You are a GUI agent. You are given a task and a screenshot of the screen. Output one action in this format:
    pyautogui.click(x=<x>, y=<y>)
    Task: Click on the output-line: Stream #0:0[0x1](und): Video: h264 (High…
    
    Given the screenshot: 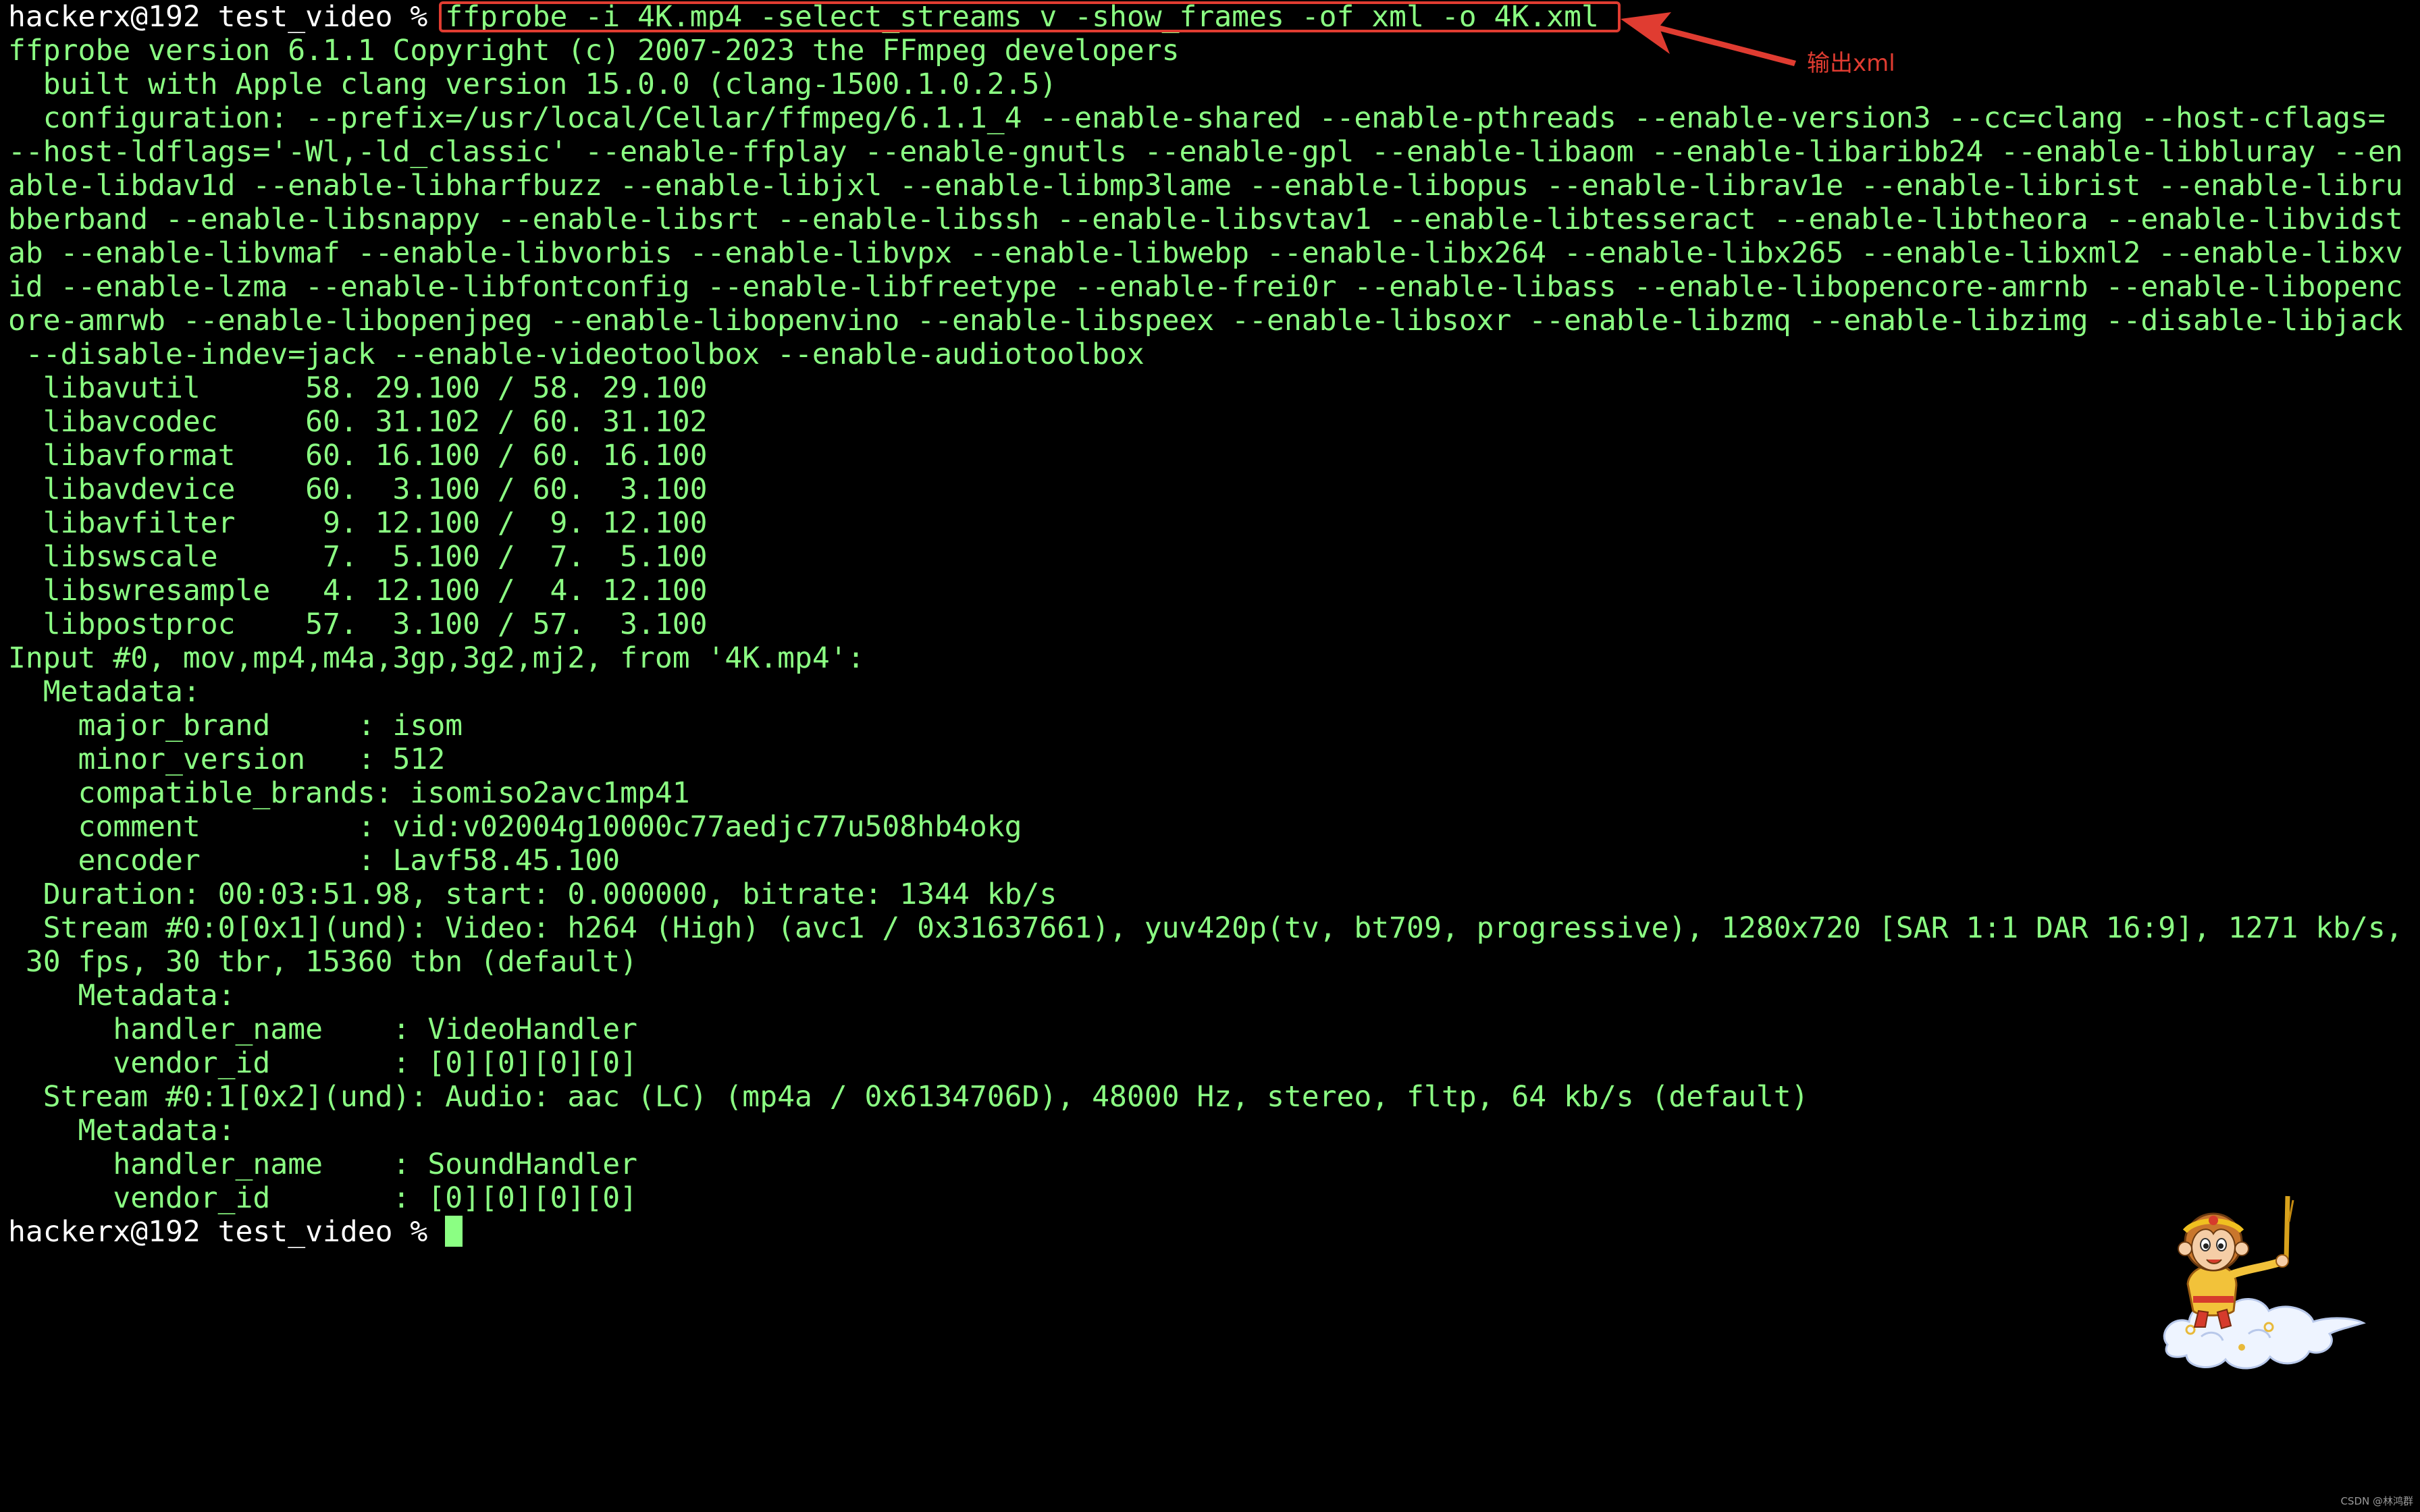 What is the action you would take?
    pyautogui.click(x=1205, y=928)
    